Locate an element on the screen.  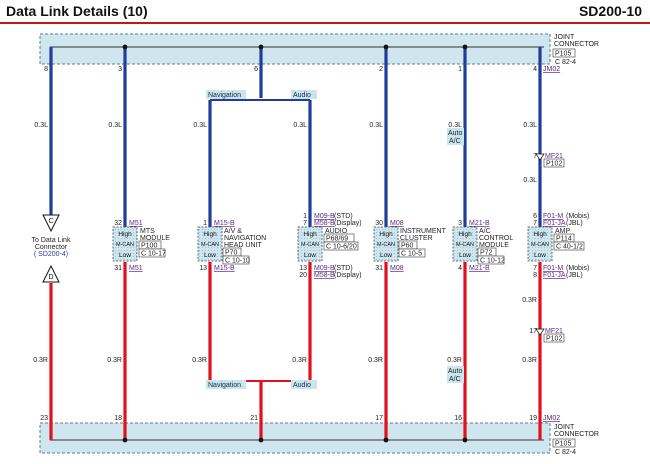
svg-text: P114 is located at coordinates (564, 239).